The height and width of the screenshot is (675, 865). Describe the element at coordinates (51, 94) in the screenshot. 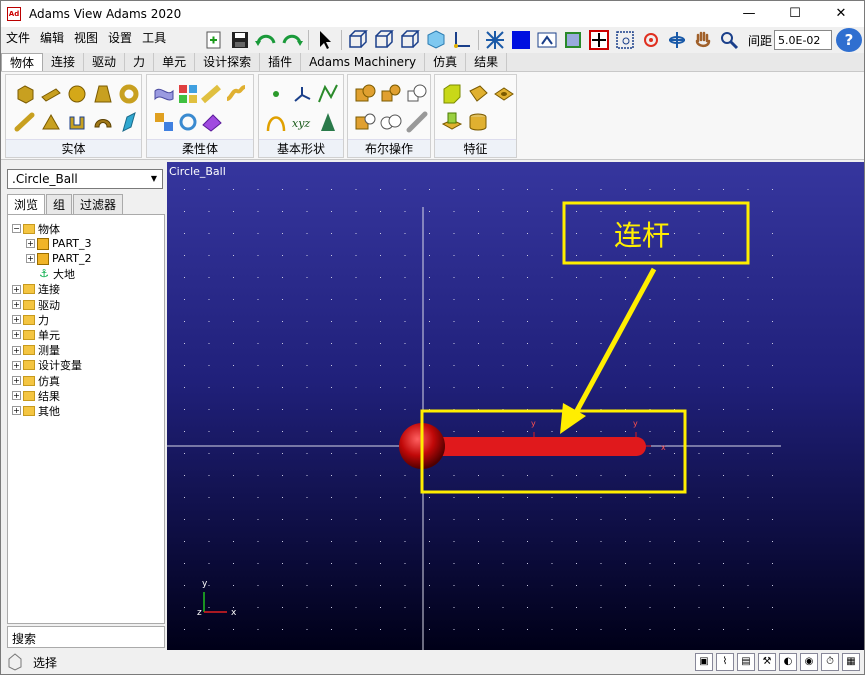

I see `cylinder-icon` at that location.